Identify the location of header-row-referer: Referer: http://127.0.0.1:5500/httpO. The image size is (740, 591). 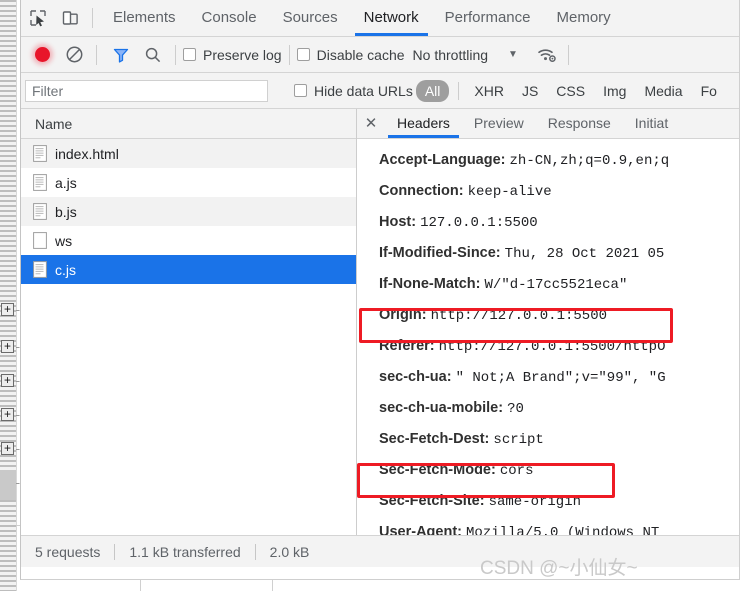
(548, 346).